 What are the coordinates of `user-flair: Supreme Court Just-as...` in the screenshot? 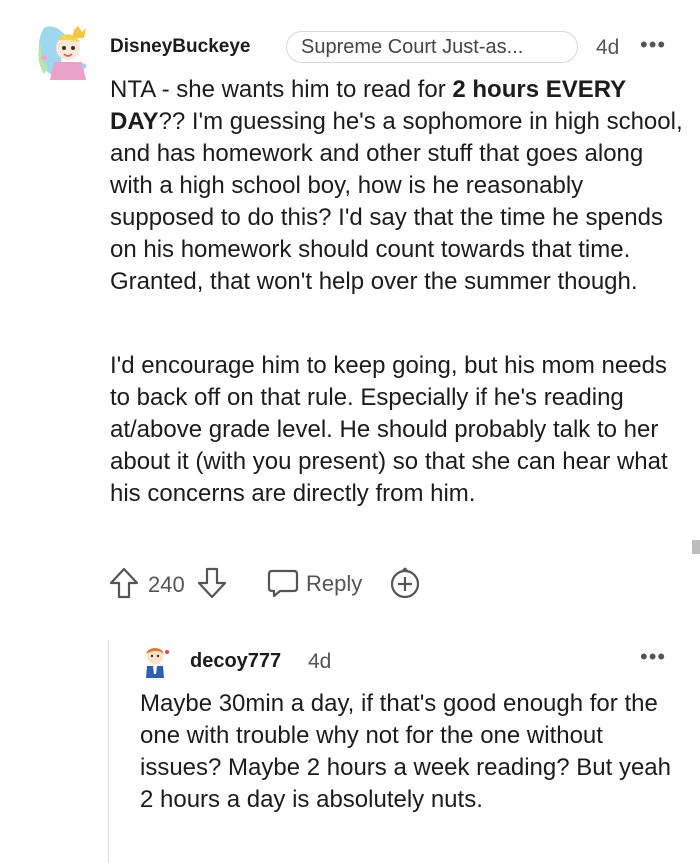 It's located at (432, 47).